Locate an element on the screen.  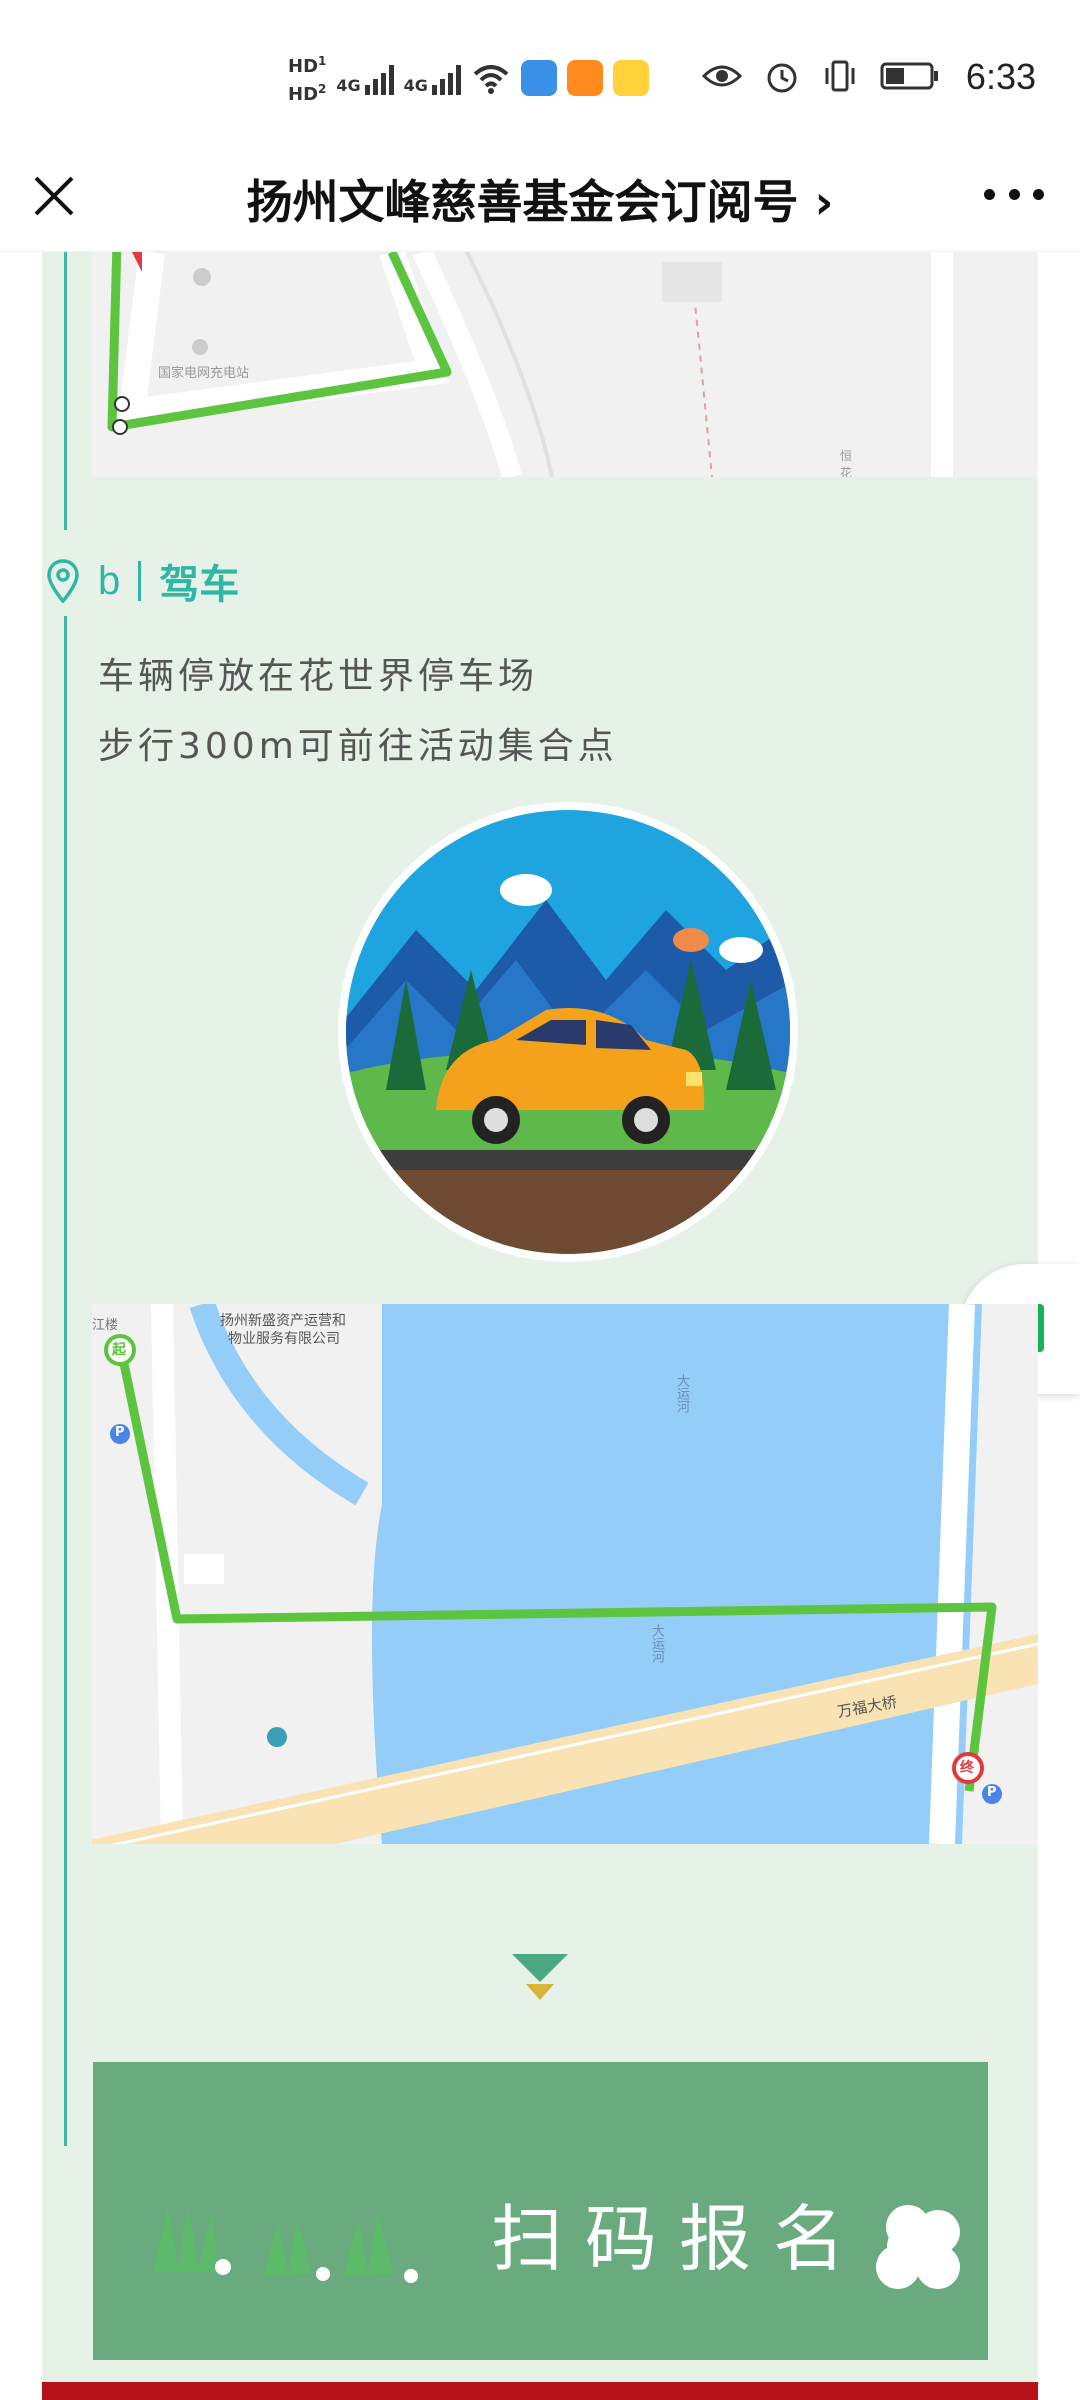
signal-icon-1: 4G is located at coordinates (365, 78).